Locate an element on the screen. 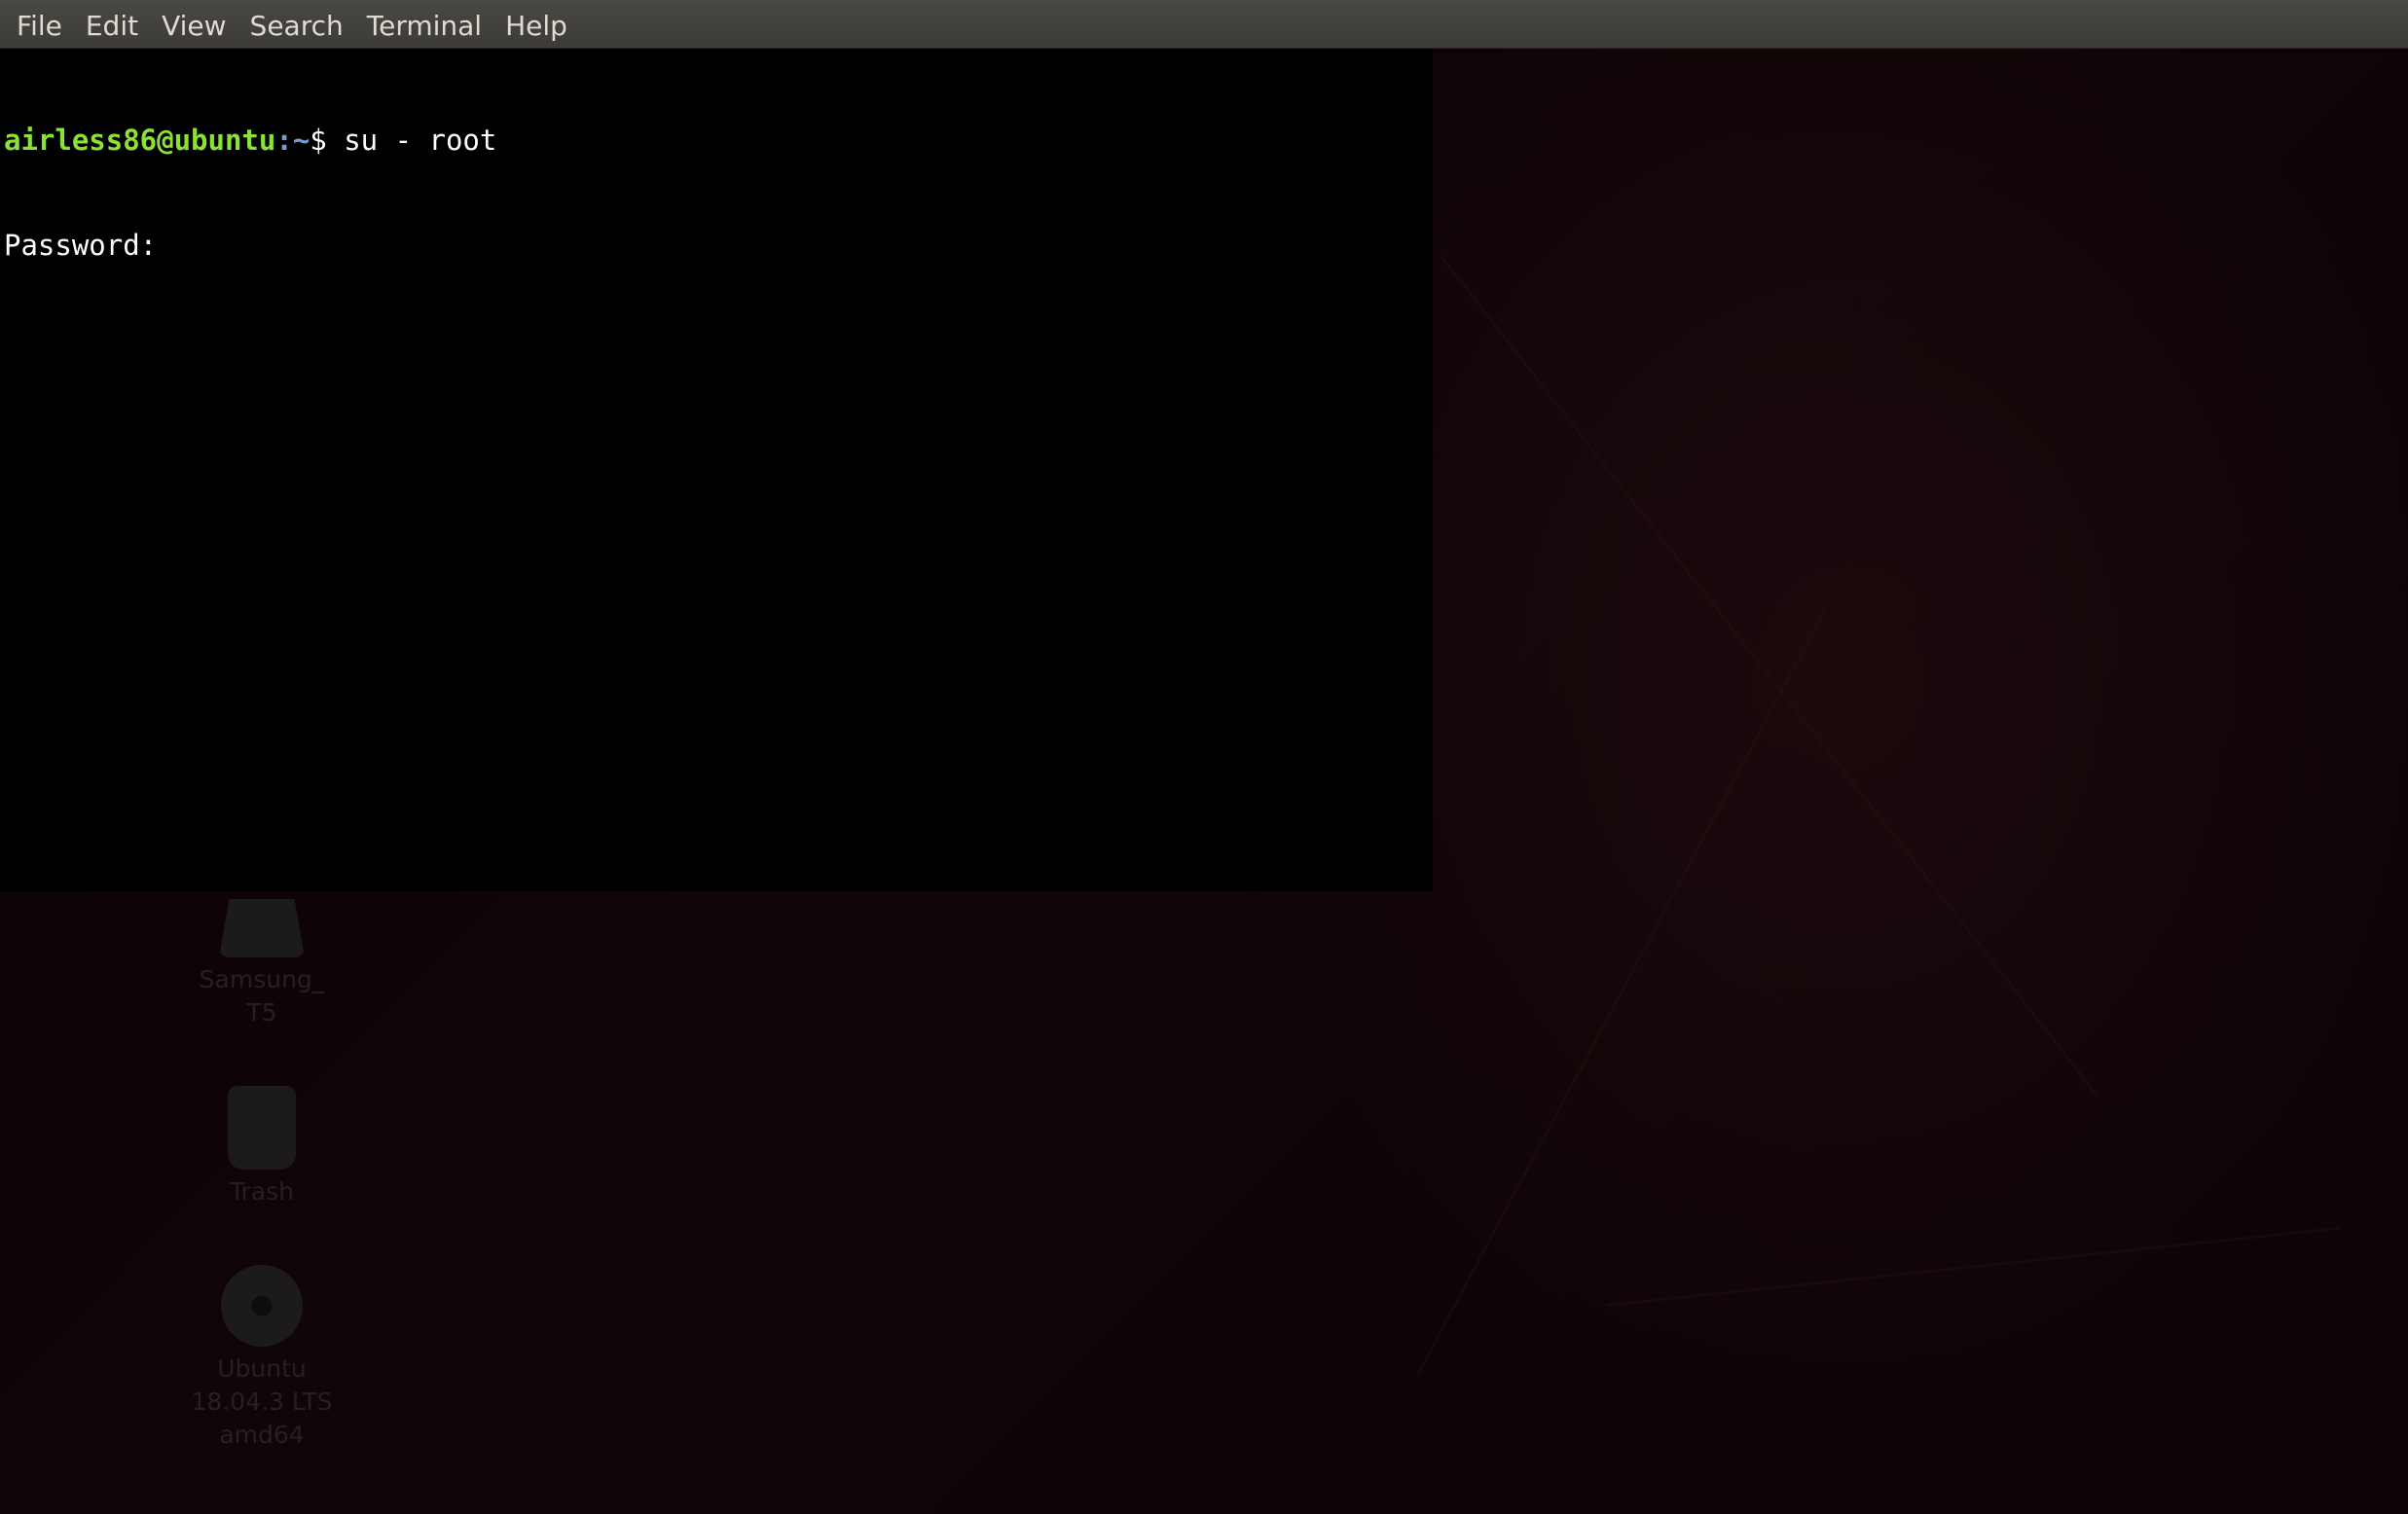 This screenshot has width=2408, height=1514. desktop-icon-ubuntu-disc: Ubuntu 18.04.3 LTS amd64 is located at coordinates (262, 1358).